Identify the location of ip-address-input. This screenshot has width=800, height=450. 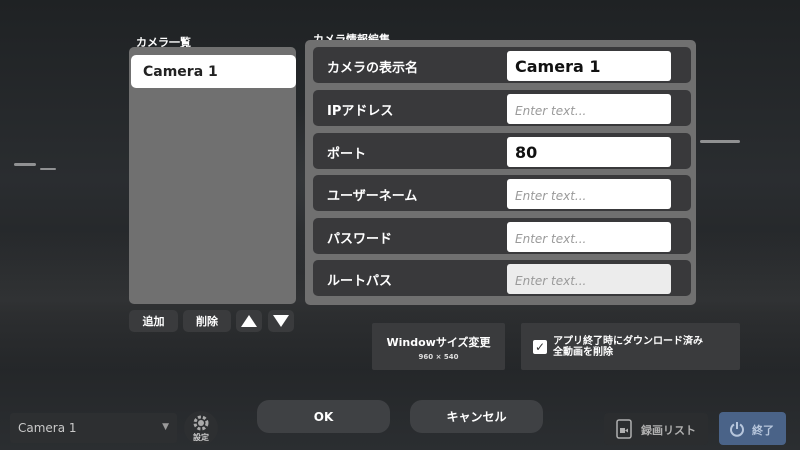
(589, 109).